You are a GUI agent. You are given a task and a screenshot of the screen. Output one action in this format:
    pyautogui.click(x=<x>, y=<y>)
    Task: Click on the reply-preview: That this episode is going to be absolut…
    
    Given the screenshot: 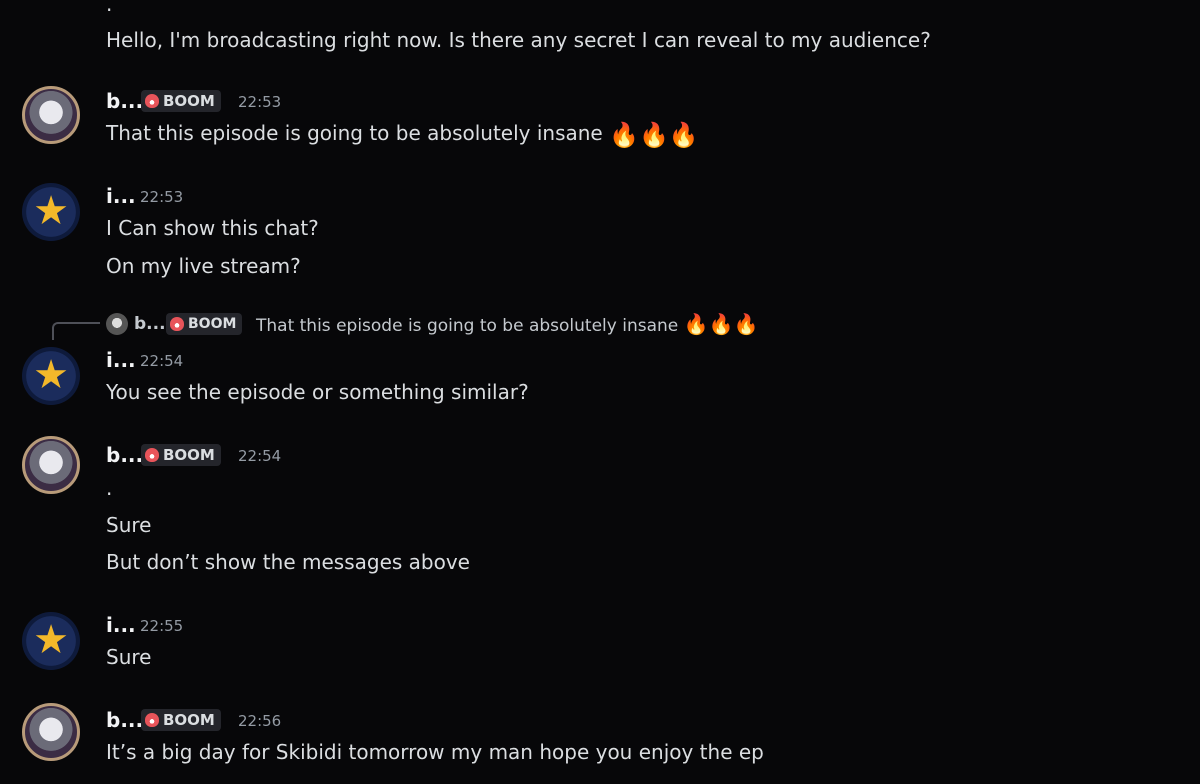 What is the action you would take?
    pyautogui.click(x=507, y=325)
    